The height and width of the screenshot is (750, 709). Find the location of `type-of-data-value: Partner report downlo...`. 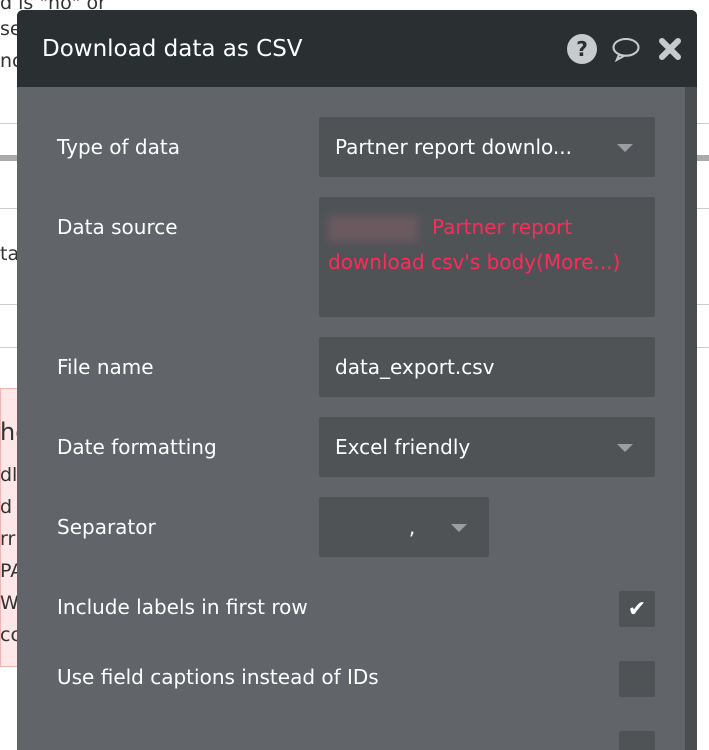

type-of-data-value: Partner report downlo... is located at coordinates (453, 147).